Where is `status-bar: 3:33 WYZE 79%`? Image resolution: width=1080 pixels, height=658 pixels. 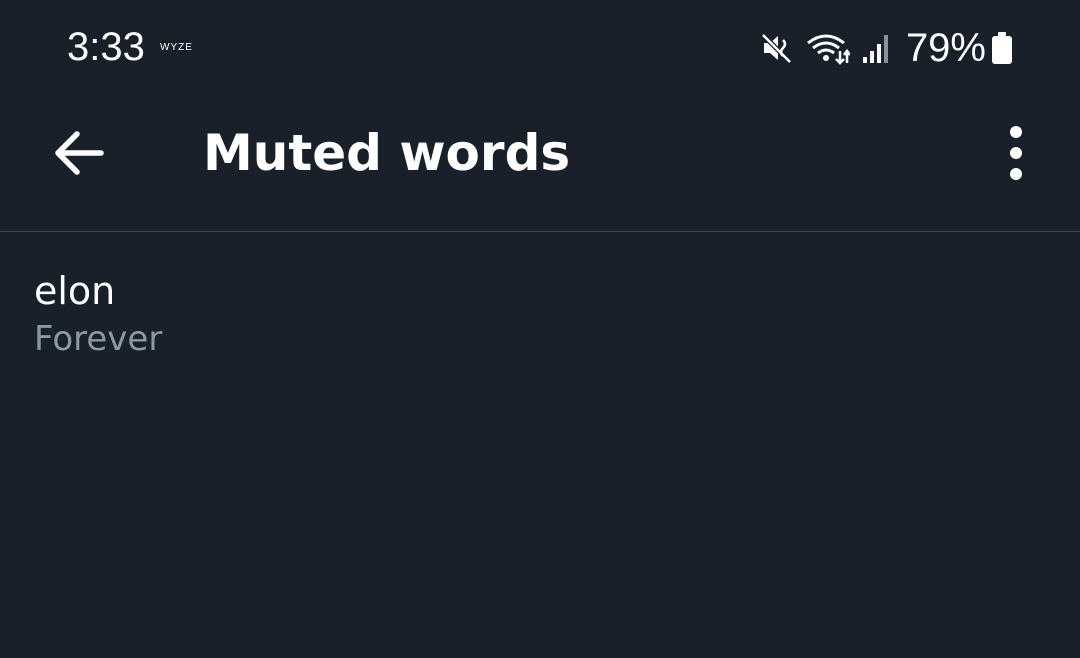
status-bar: 3:33 WYZE 79% is located at coordinates (540, 48).